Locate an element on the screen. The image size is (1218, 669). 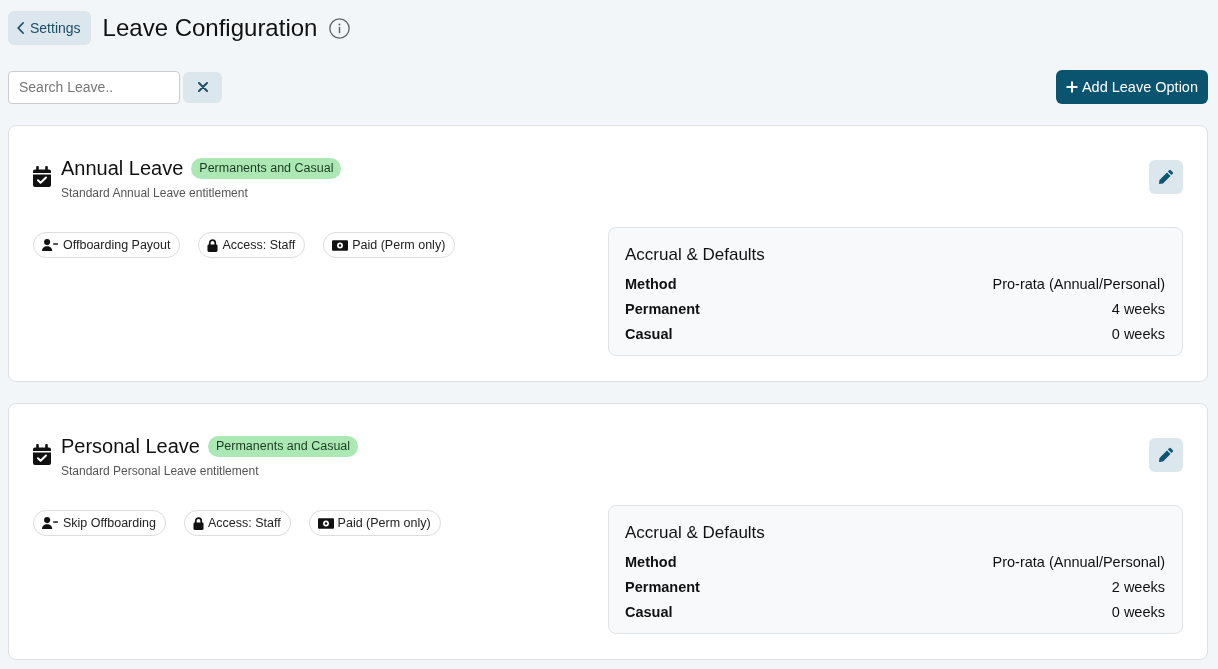
tag-label: Skip Offboarding is located at coordinates (109, 523).